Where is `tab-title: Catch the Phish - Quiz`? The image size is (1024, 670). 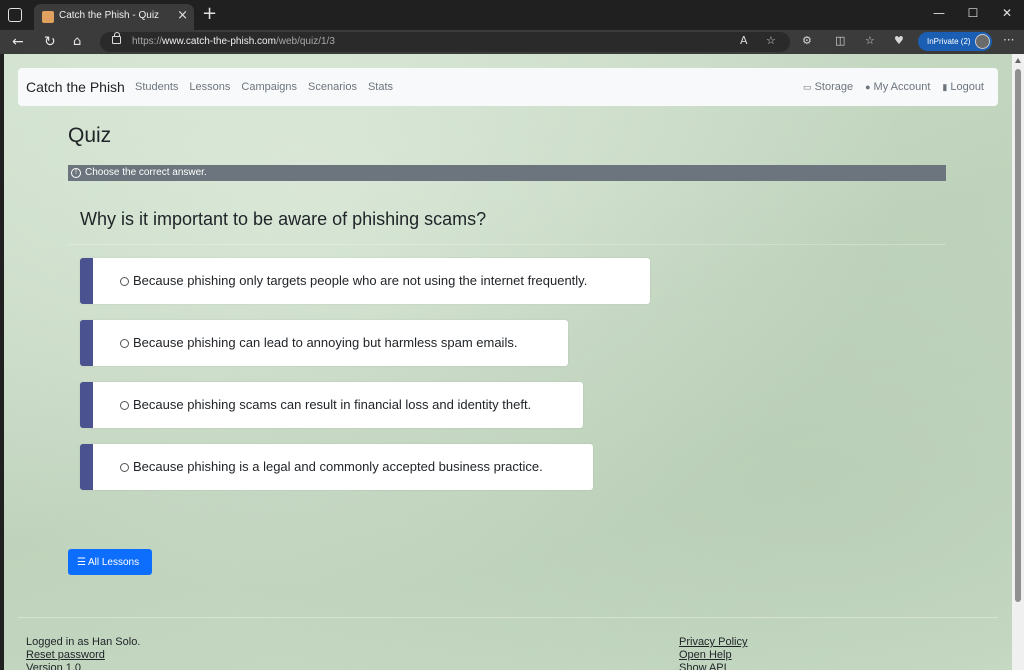
tab-title: Catch the Phish - Quiz is located at coordinates (109, 15).